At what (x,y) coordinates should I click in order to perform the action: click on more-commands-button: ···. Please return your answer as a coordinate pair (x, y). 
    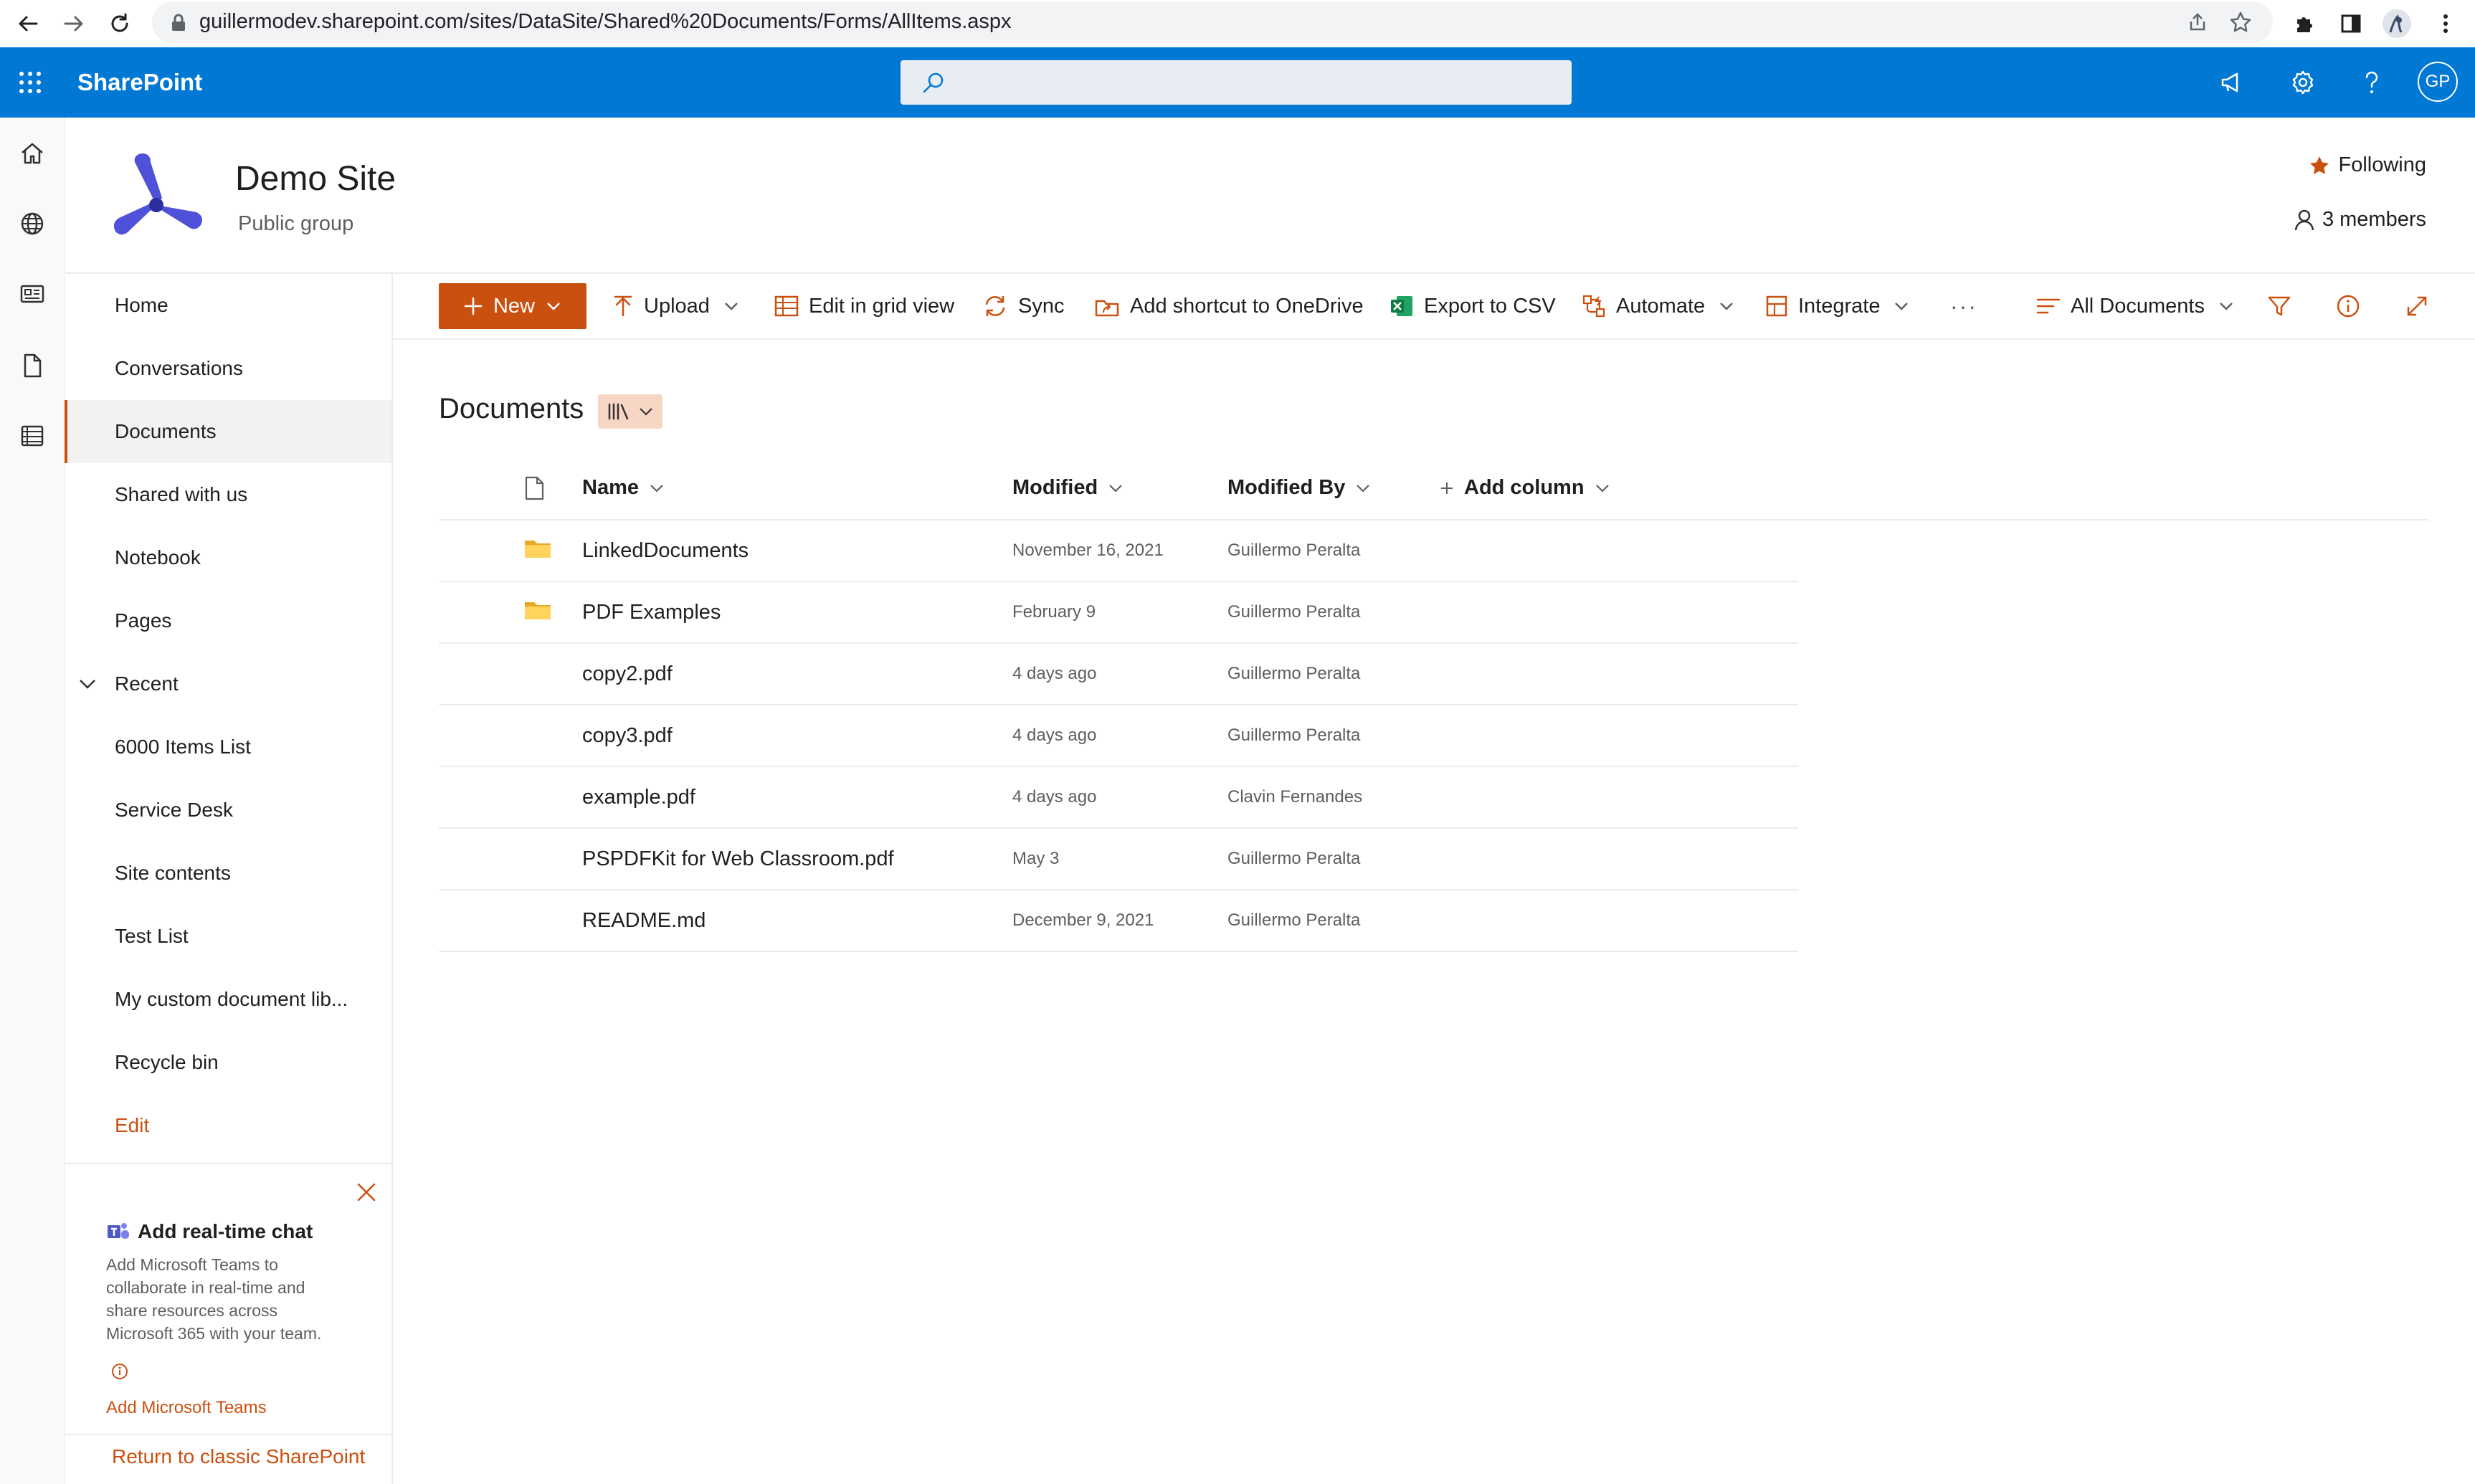
    Looking at the image, I should click on (1964, 306).